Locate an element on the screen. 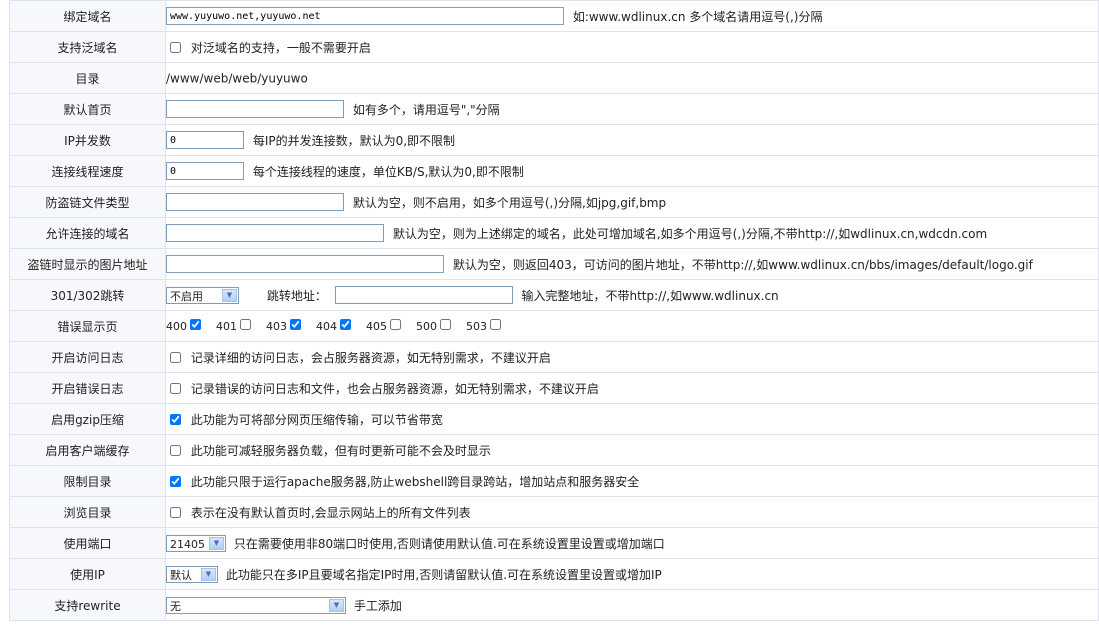 The image size is (1099, 628). label-gzip: 启用gzip压缩 is located at coordinates (87, 419).